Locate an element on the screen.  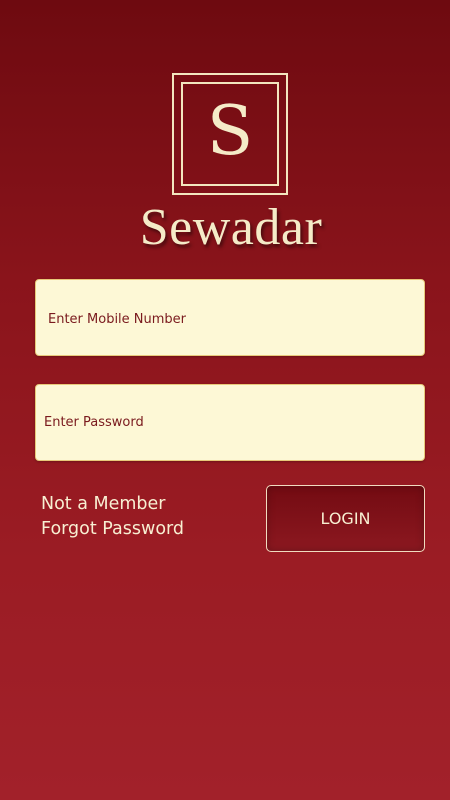
app-title: Sewadar is located at coordinates (231, 227).